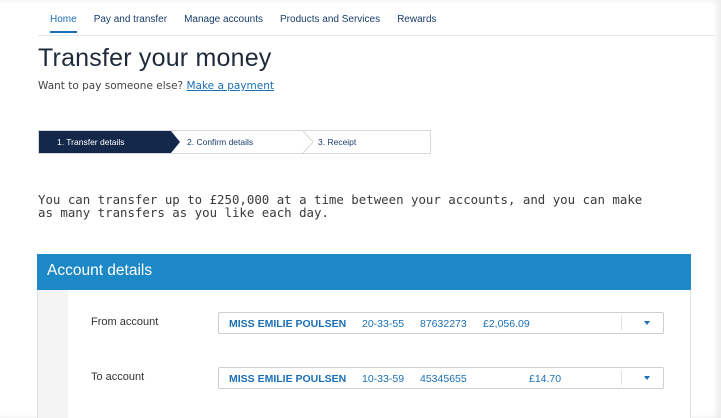 This screenshot has width=721, height=418. I want to click on step-confirm-details: 2. Confirm details, so click(220, 142).